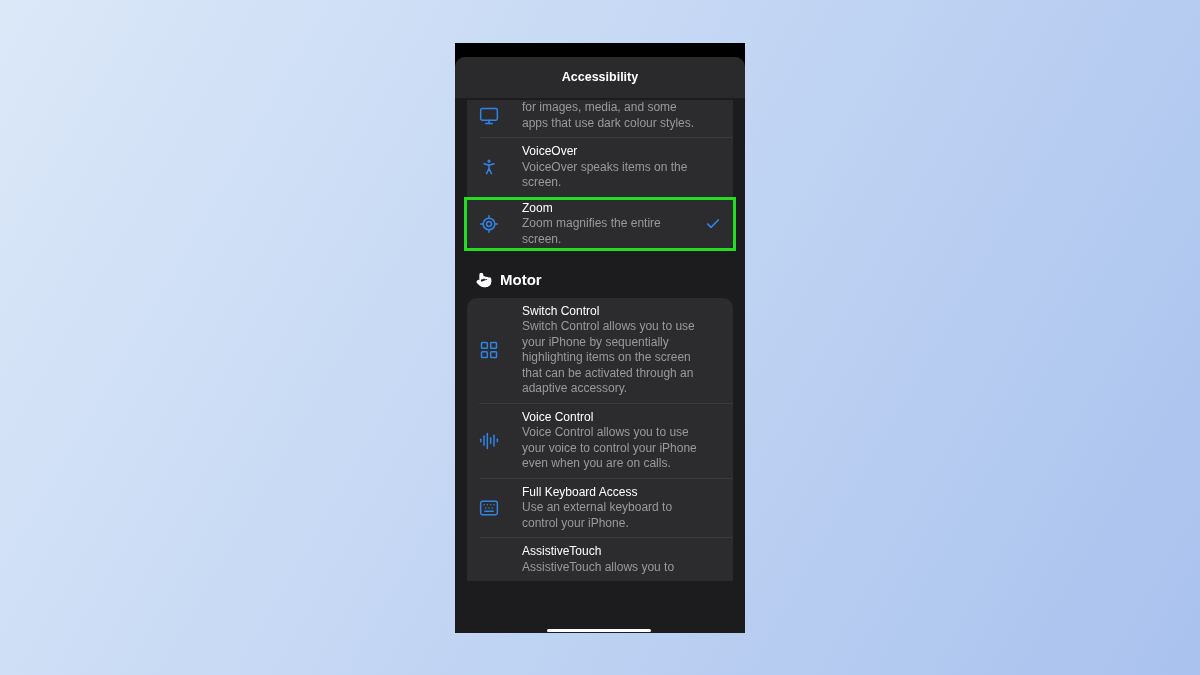 The width and height of the screenshot is (1200, 675). I want to click on row-description: Voice Control allows you to use your voice to control your iPhone even when you are on calls., so click(610, 448).